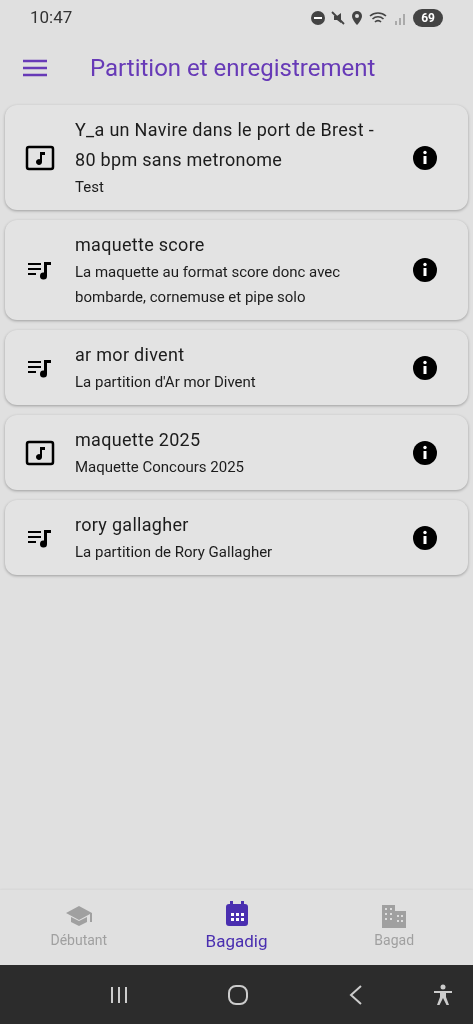 The width and height of the screenshot is (473, 1024). I want to click on signal-icon, so click(400, 18).